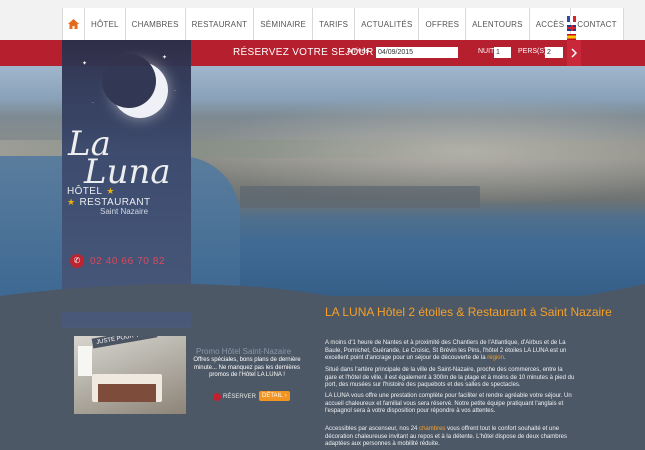  Describe the element at coordinates (334, 24) in the screenshot. I see `nav-tarifs: TARIFS` at that location.